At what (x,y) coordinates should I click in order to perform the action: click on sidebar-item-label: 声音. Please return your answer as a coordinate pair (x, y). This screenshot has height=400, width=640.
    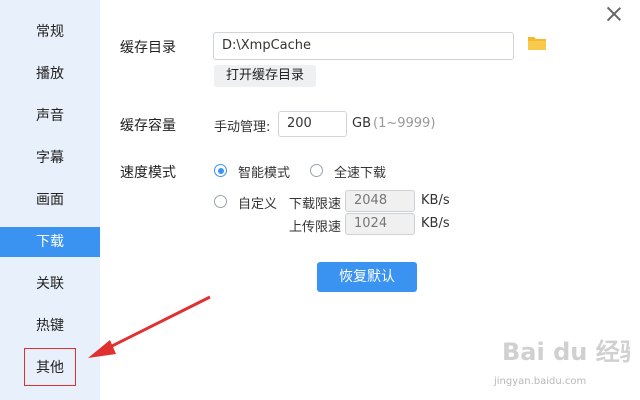
    Looking at the image, I should click on (50, 116).